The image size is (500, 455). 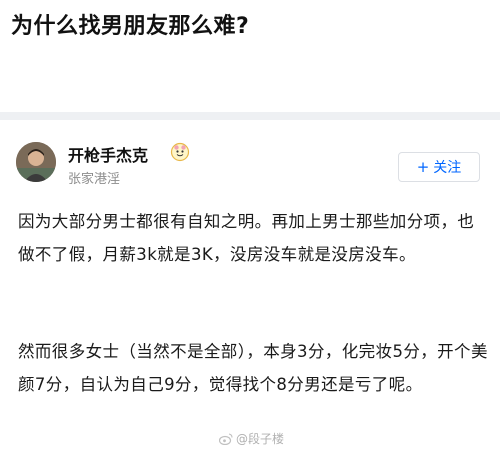 I want to click on author-name: 开枪手杰克, so click(x=108, y=154).